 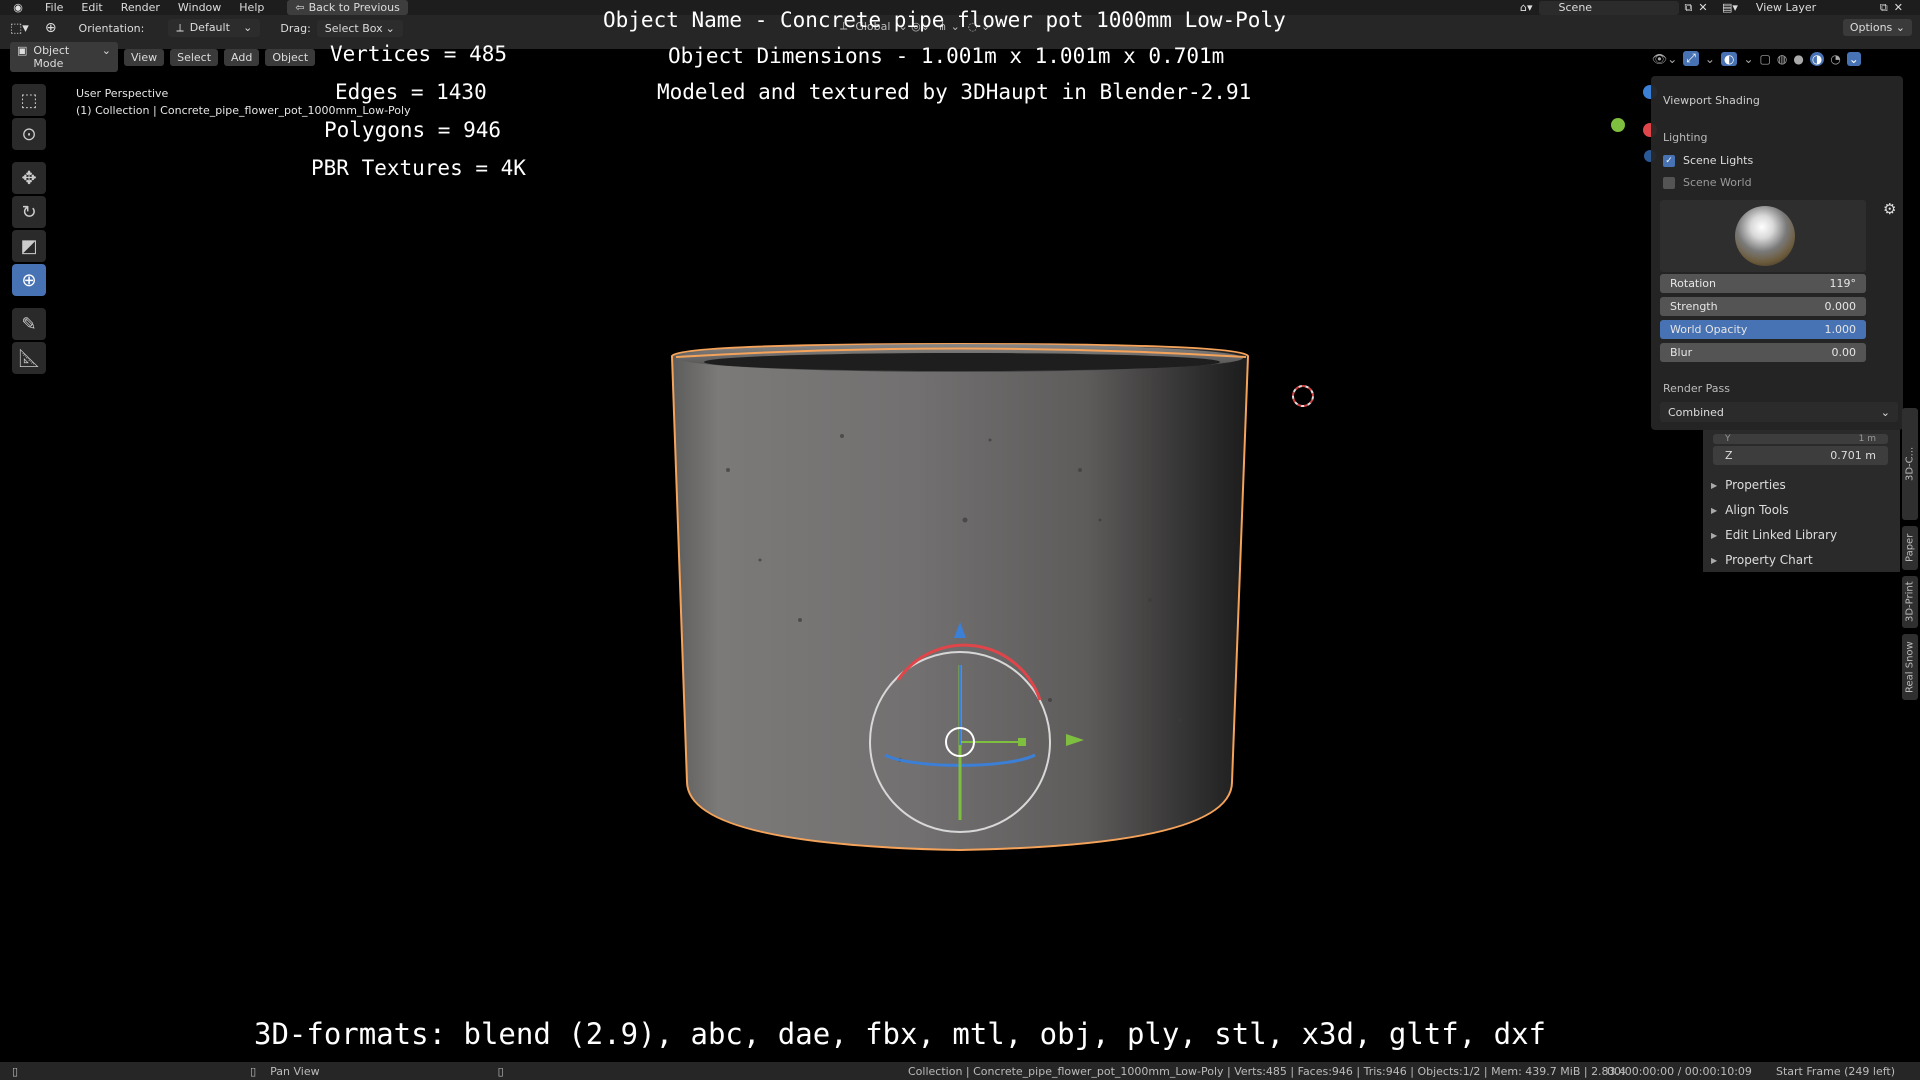 I want to click on menu-edit: Edit, so click(x=91, y=7).